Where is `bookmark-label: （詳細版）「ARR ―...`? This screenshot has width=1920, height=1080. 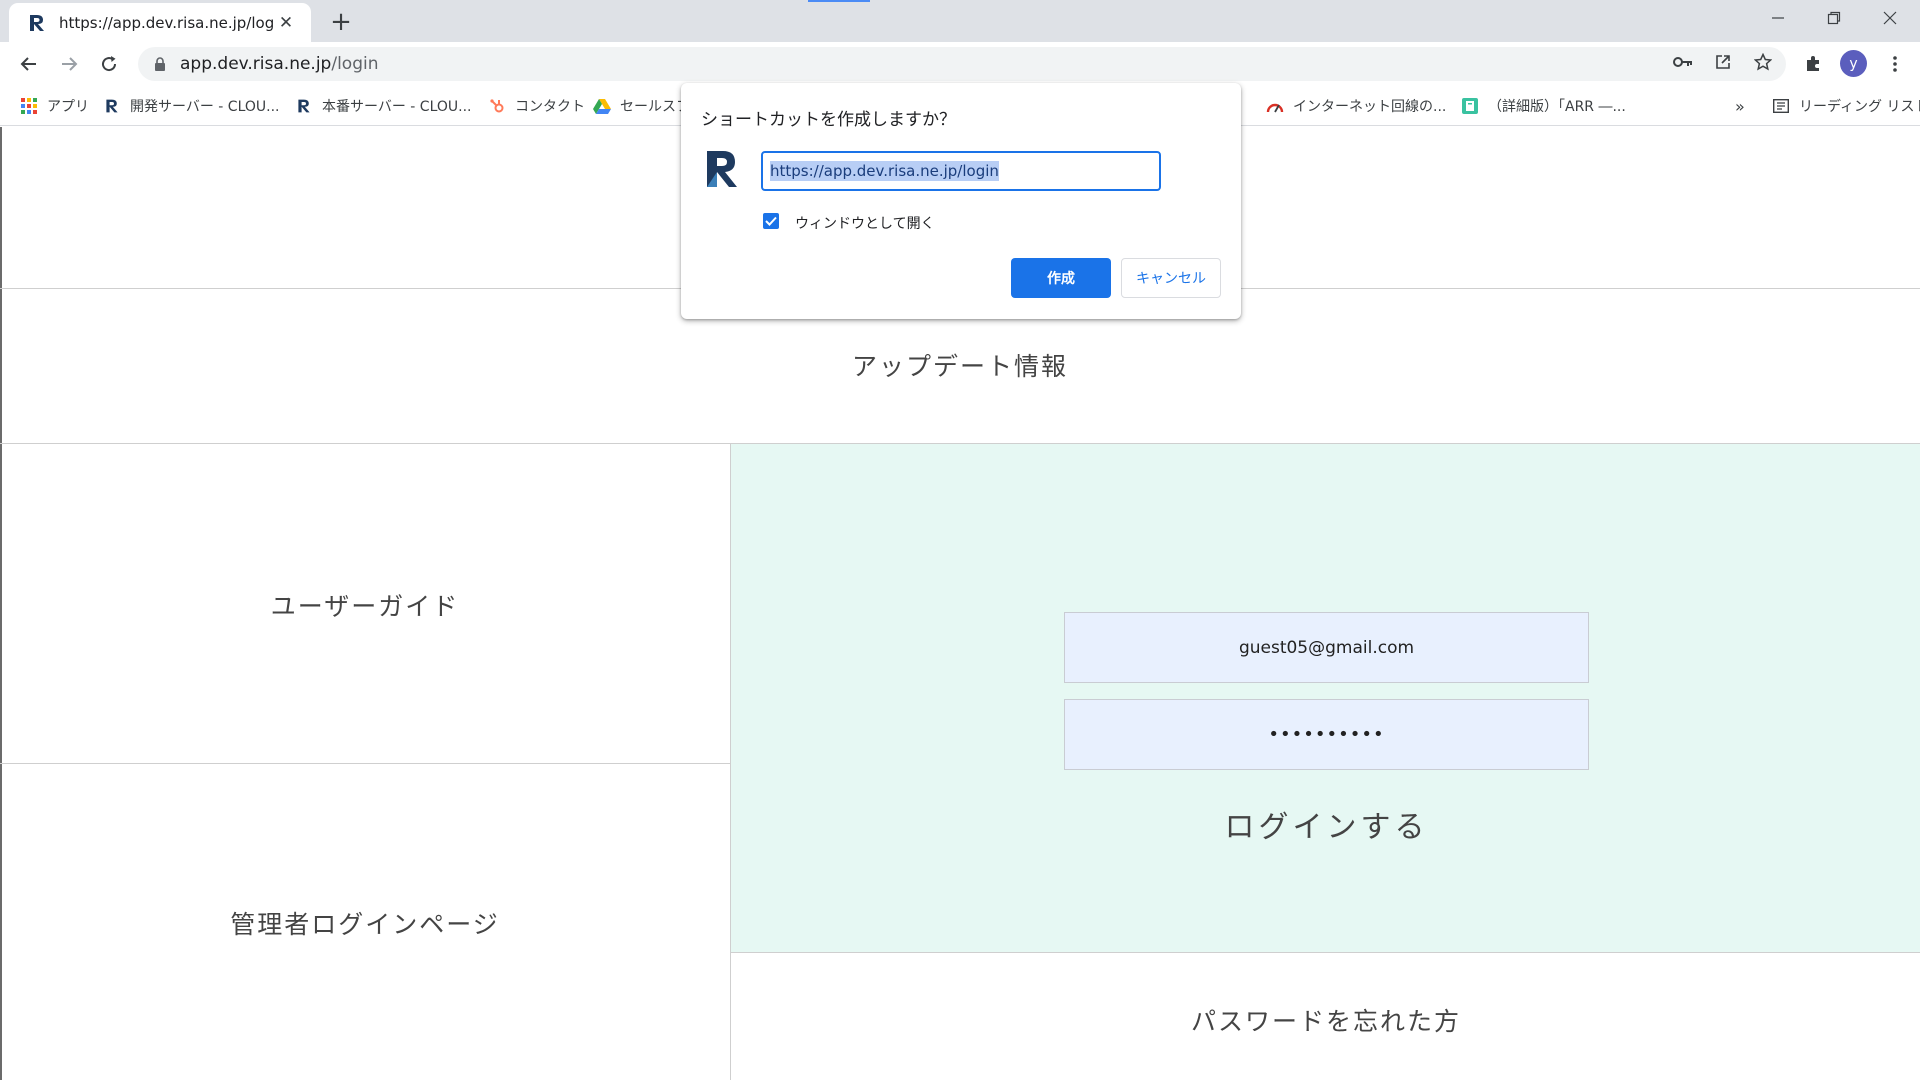 bookmark-label: （詳細版）「ARR ―... is located at coordinates (1557, 107).